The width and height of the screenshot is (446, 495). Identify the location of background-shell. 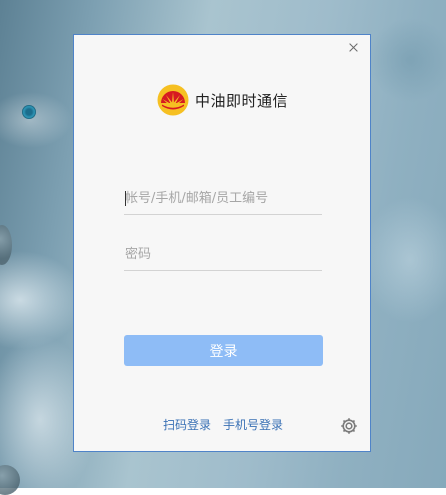
(29, 112).